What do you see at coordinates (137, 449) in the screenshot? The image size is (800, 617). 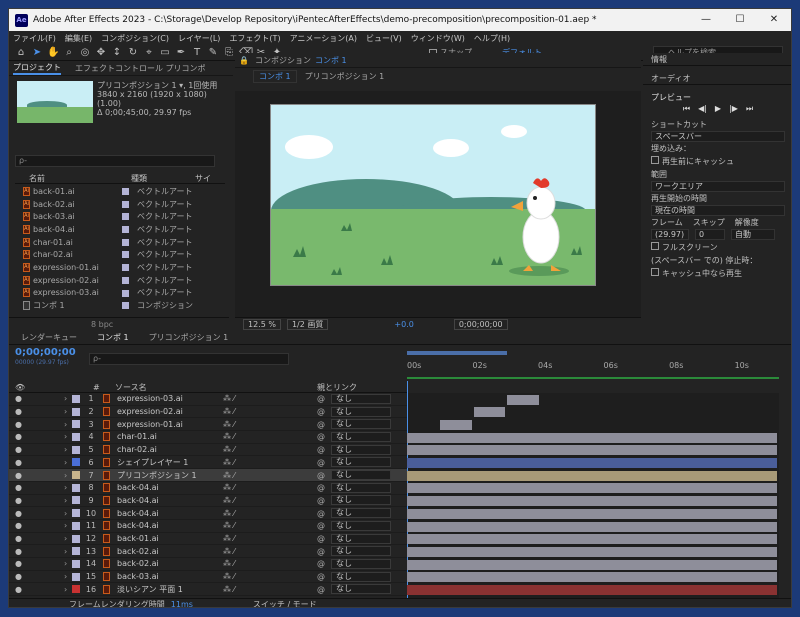 I see `layer-name: char-02.ai` at bounding box center [137, 449].